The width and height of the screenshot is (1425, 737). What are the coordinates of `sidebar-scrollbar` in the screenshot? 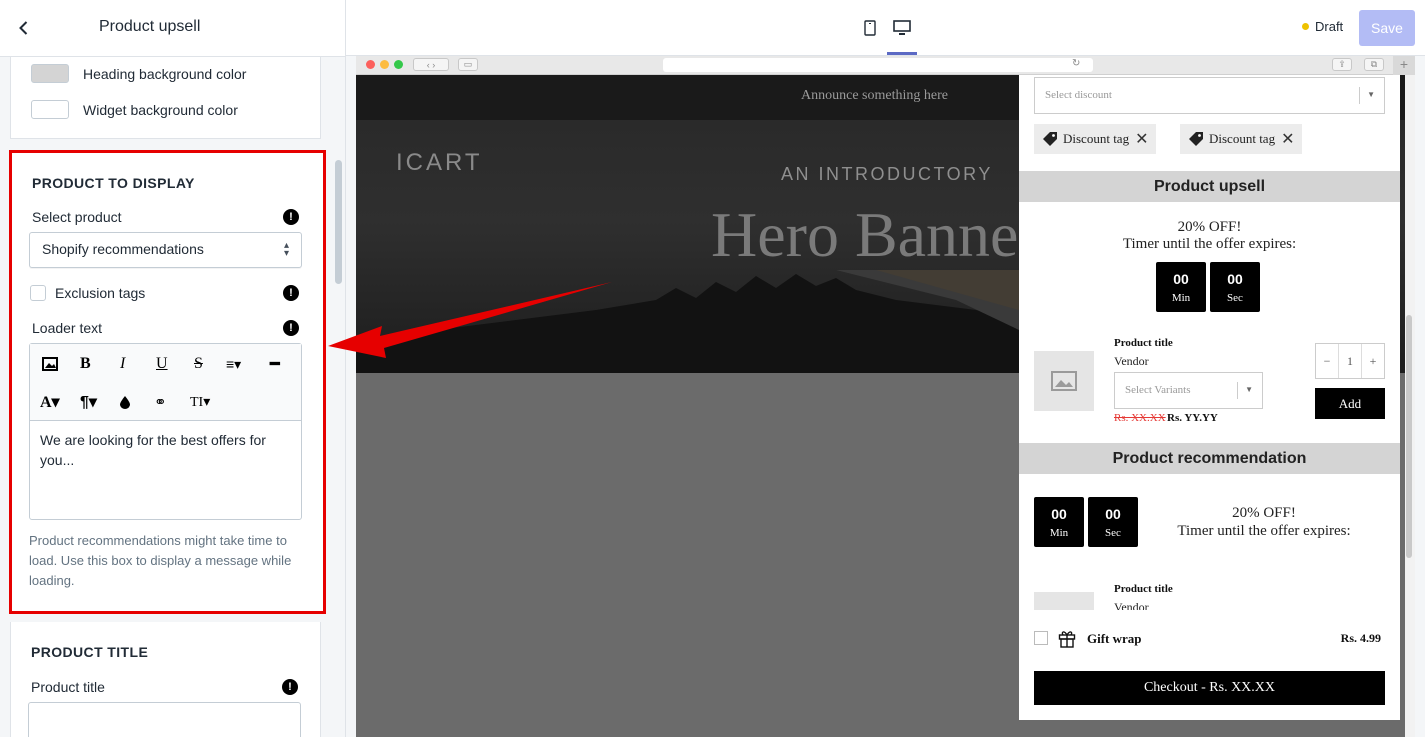 It's located at (339, 397).